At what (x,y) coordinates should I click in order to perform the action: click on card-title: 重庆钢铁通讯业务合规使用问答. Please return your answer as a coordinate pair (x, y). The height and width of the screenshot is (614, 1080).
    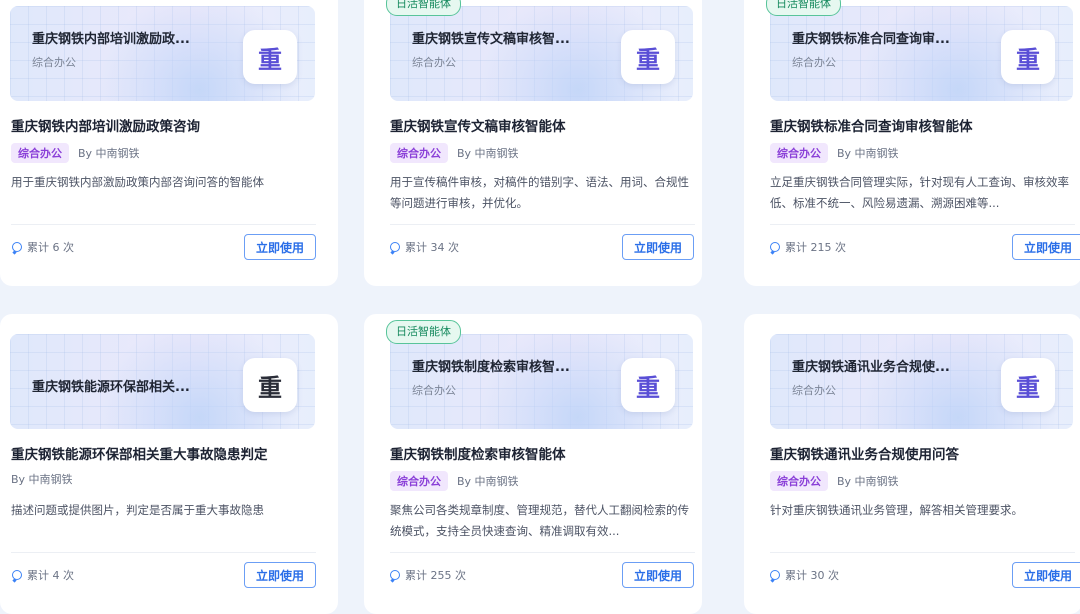
    Looking at the image, I should click on (864, 453).